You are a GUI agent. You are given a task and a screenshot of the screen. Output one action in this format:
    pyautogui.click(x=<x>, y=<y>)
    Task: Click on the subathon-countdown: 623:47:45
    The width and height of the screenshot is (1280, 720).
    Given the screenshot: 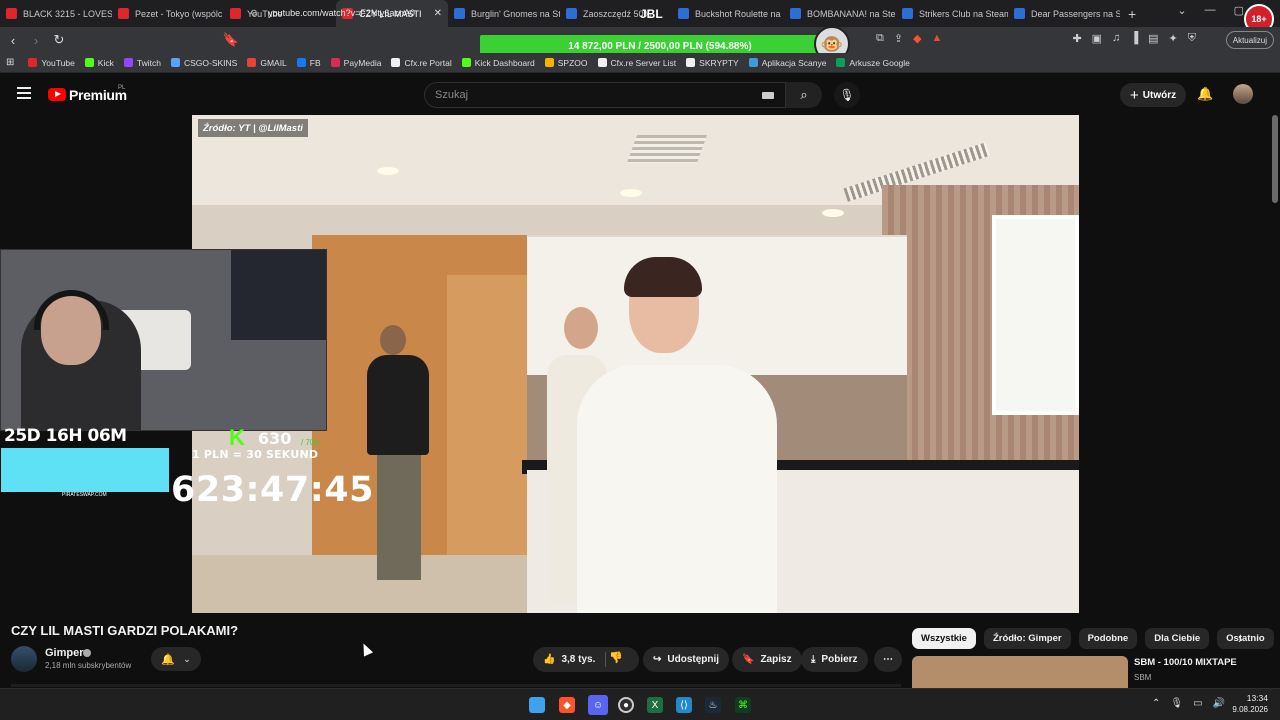 What is the action you would take?
    pyautogui.click(x=272, y=490)
    